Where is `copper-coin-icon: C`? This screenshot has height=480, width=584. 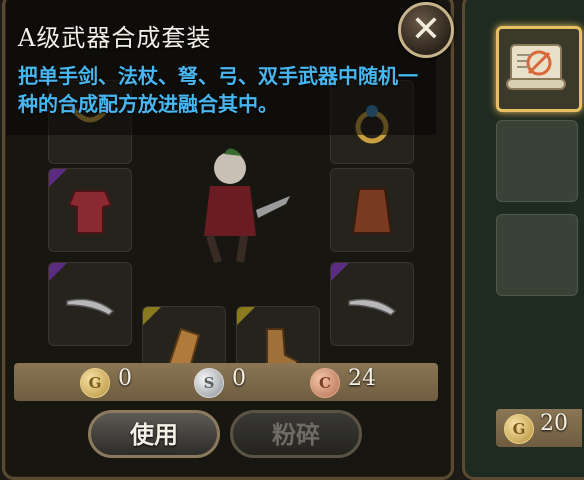 copper-coin-icon: C is located at coordinates (325, 383).